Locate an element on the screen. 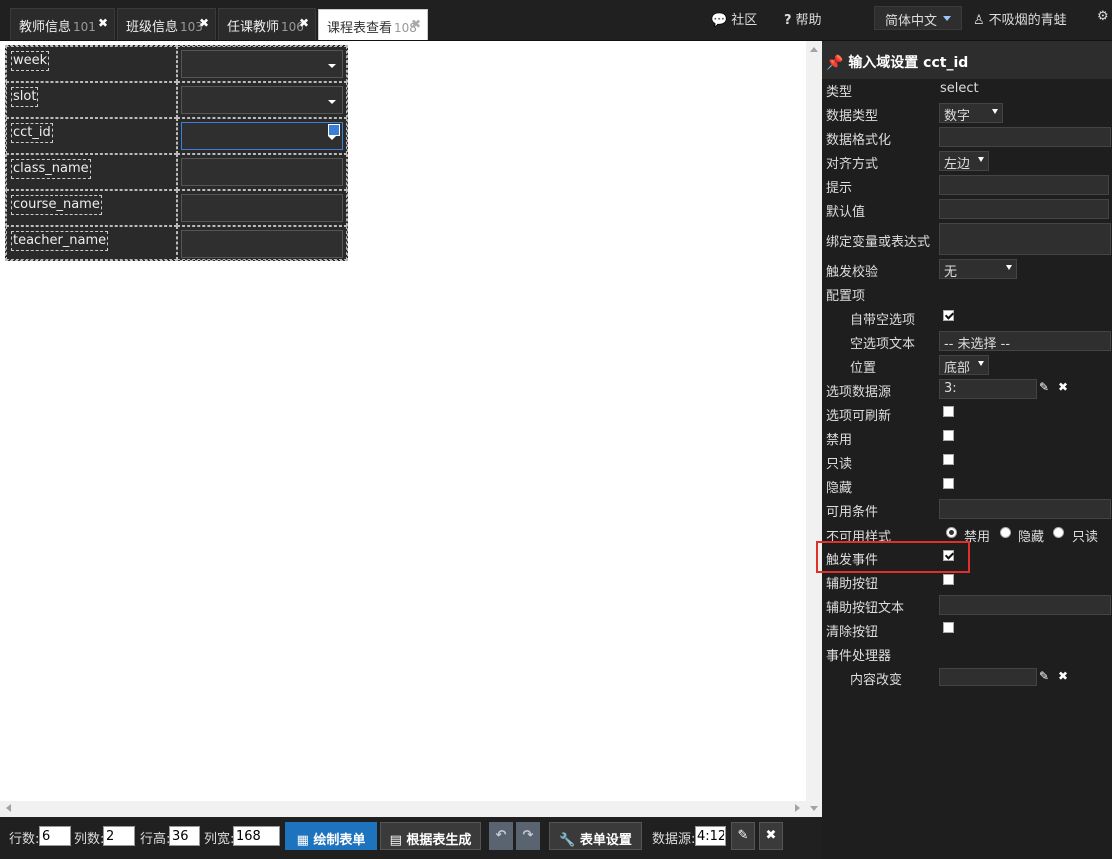  rows-input is located at coordinates (55, 836).